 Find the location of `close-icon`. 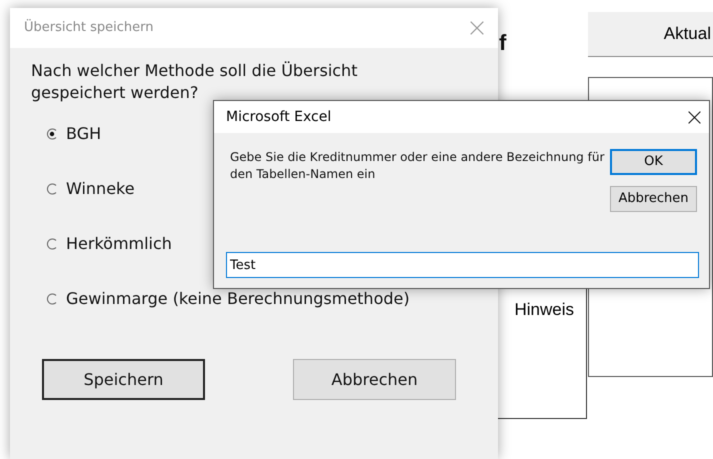

close-icon is located at coordinates (694, 117).